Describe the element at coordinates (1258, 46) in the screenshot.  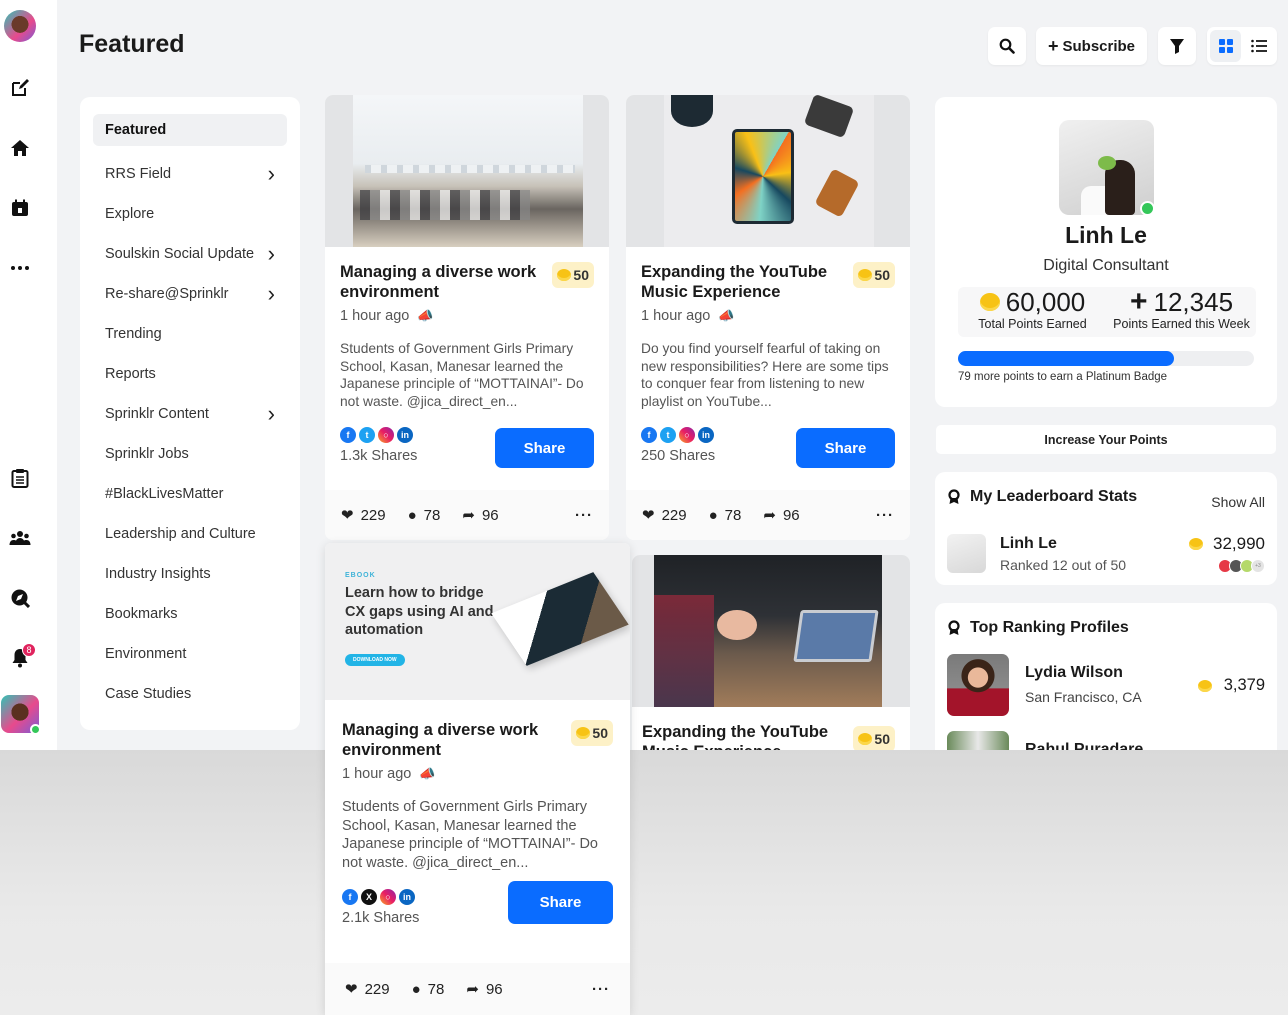
I see `list-view-button` at that location.